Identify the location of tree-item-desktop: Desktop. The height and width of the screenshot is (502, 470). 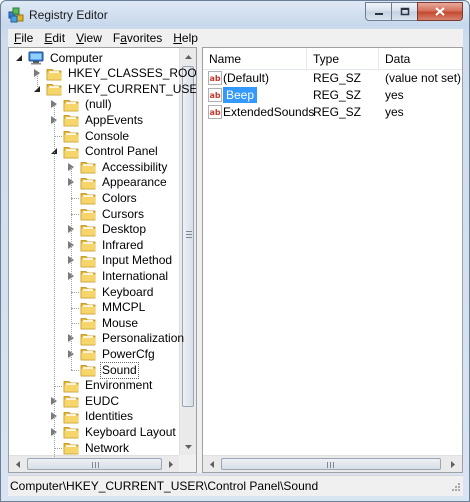
(107, 230).